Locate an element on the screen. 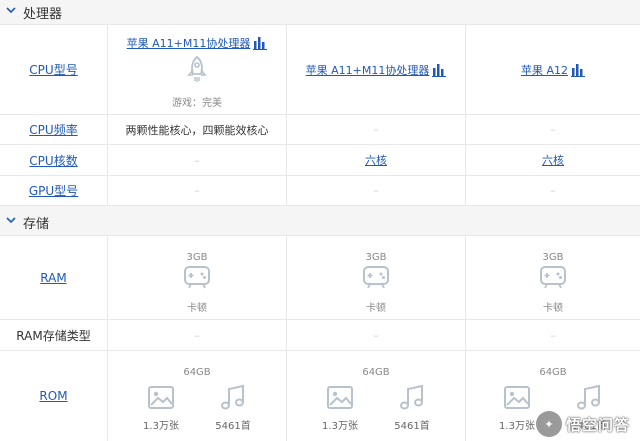 This screenshot has height=441, width=640. spec-label-ram: RAM is located at coordinates (53, 278).